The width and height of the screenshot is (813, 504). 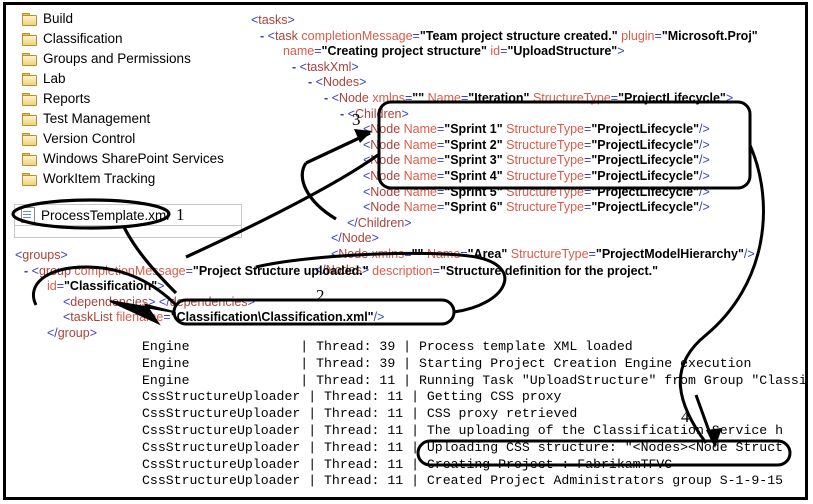 I want to click on process-template-file-label: ProcessTemplate.xml, so click(x=105, y=215).